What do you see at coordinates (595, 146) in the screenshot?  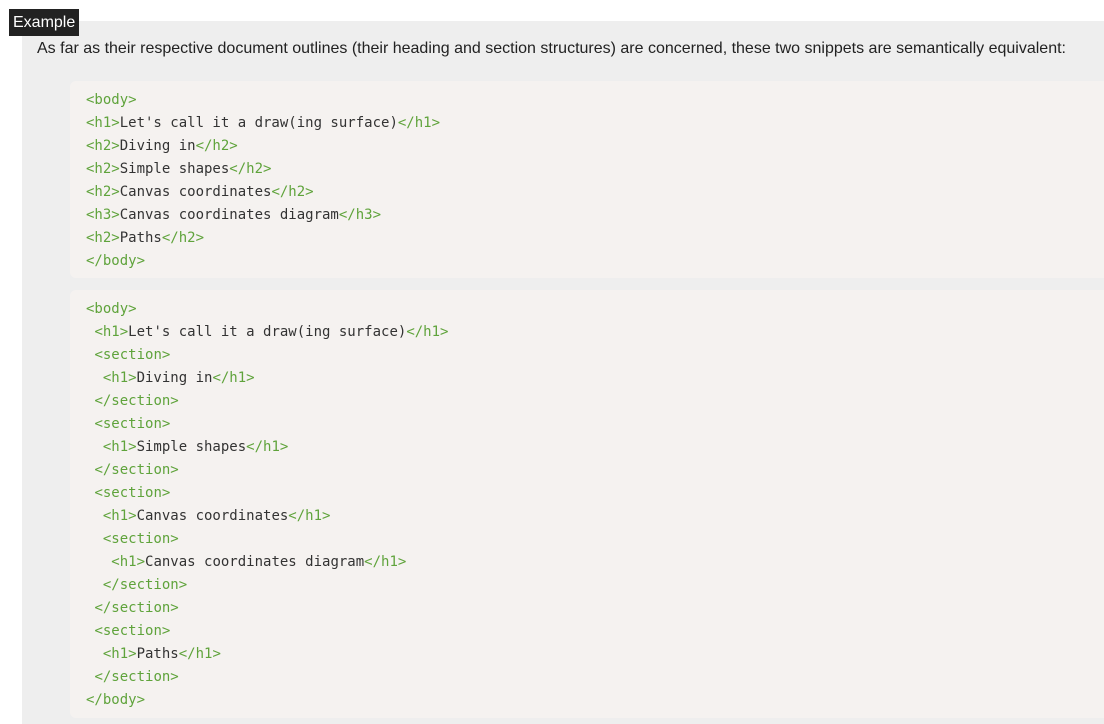 I see `code-line: <h2>Diving in</h2>` at bounding box center [595, 146].